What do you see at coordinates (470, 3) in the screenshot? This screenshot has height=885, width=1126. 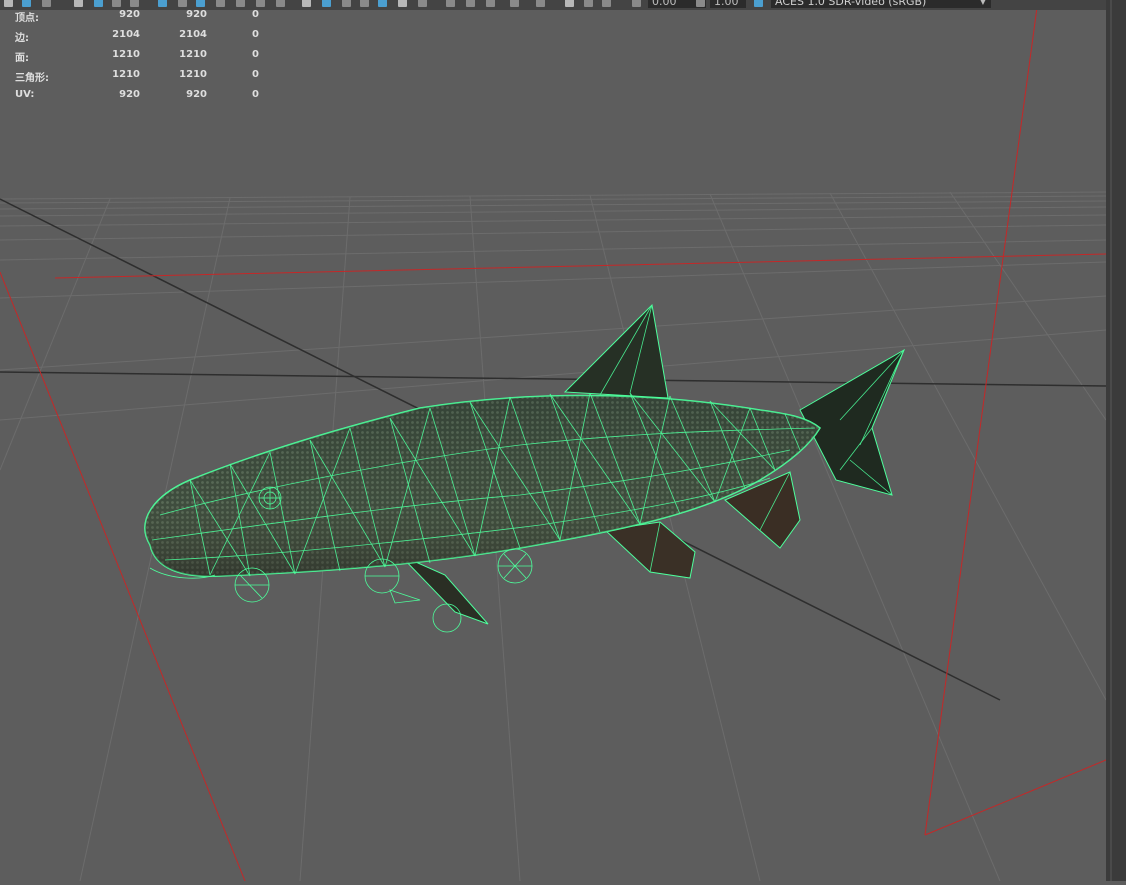 I see `motion-blur-icon` at bounding box center [470, 3].